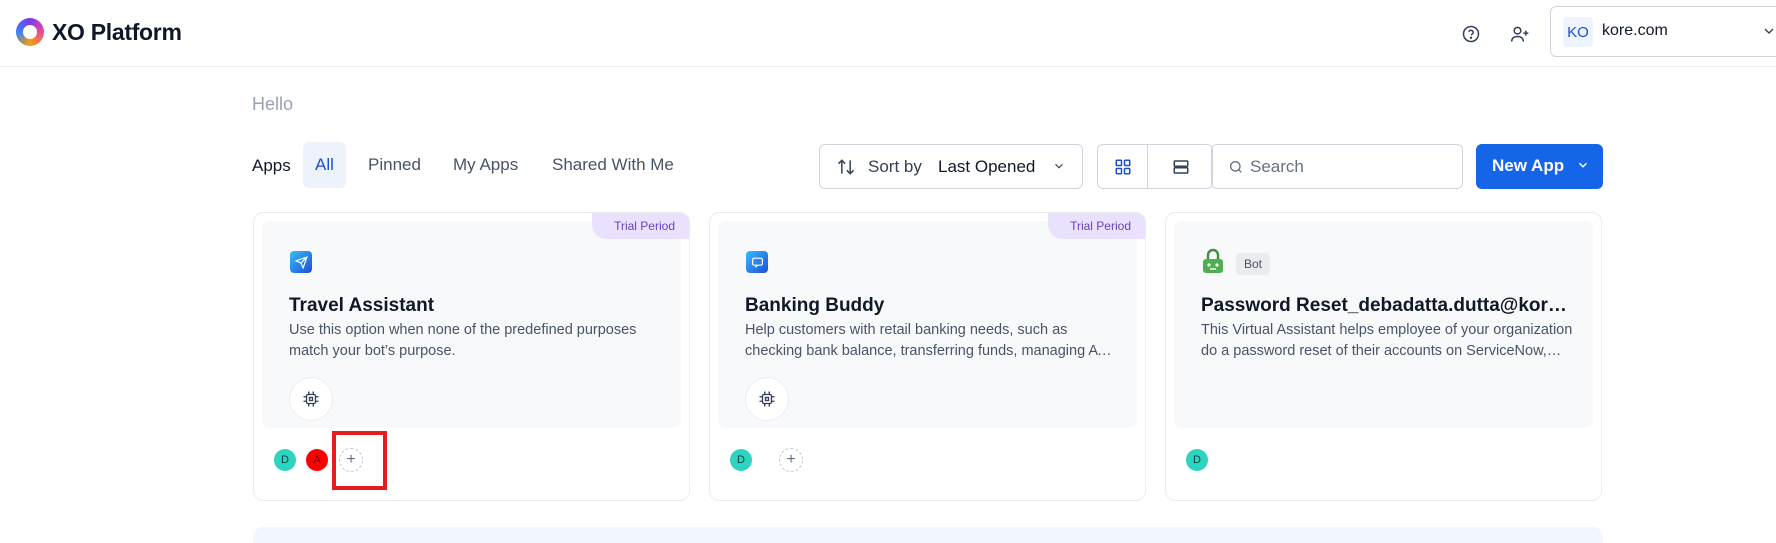 The height and width of the screenshot is (543, 1776). Describe the element at coordinates (362, 305) in the screenshot. I see `card-title: Travel Assistant` at that location.